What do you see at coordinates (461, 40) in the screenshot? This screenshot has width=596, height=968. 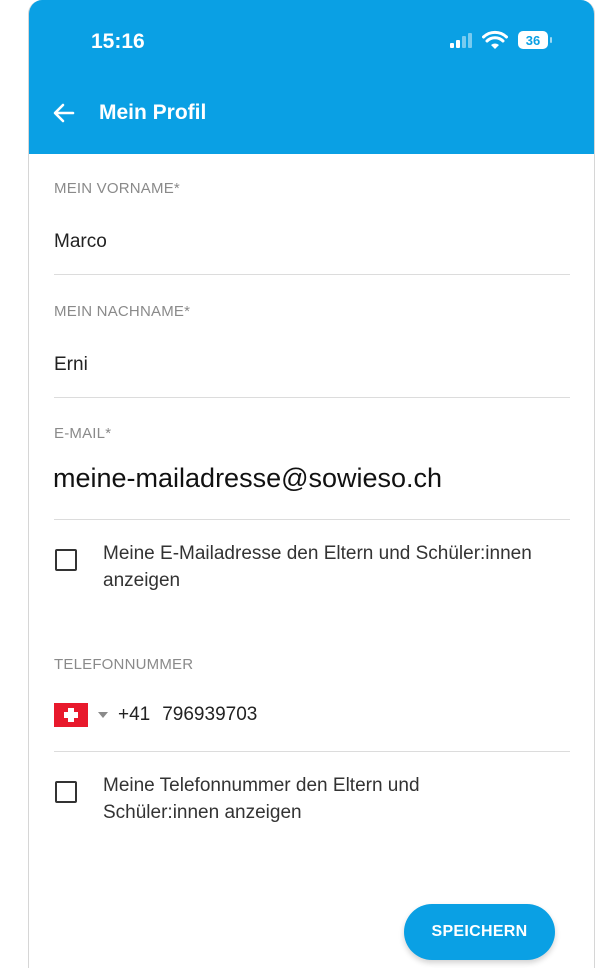 I see `cellular-signal-icon` at bounding box center [461, 40].